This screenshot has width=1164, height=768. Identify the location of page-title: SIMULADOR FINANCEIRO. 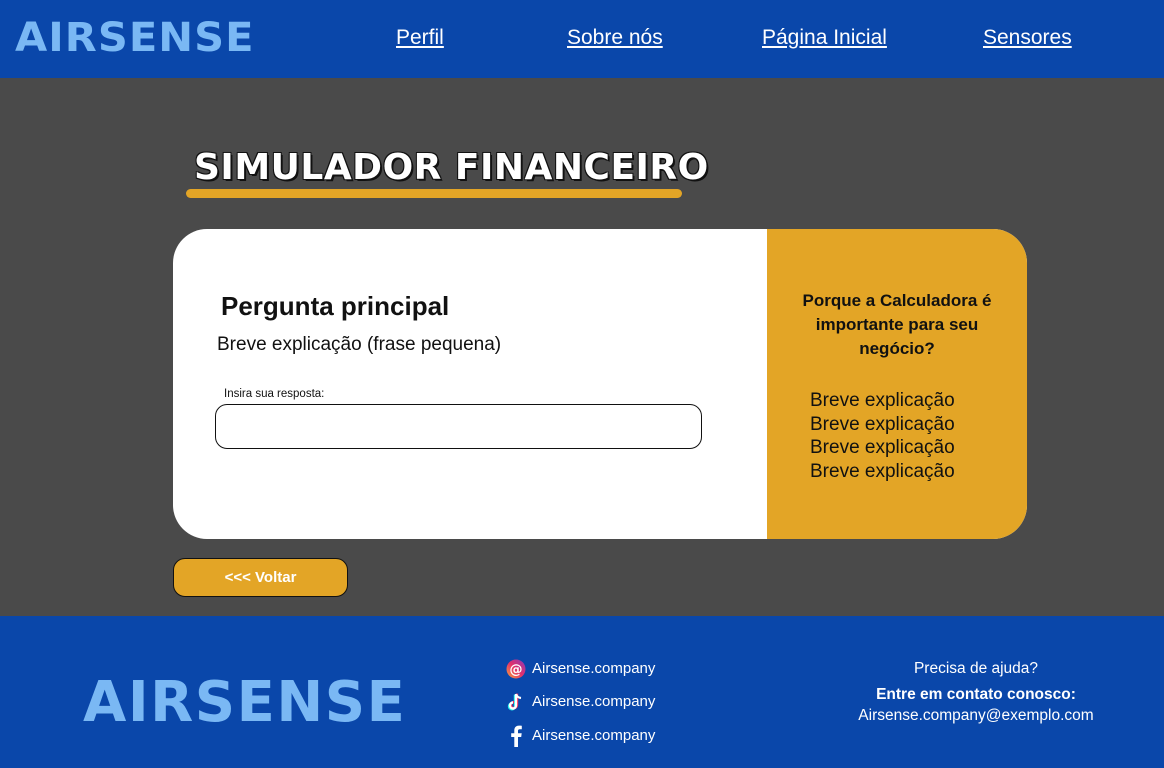
(451, 167).